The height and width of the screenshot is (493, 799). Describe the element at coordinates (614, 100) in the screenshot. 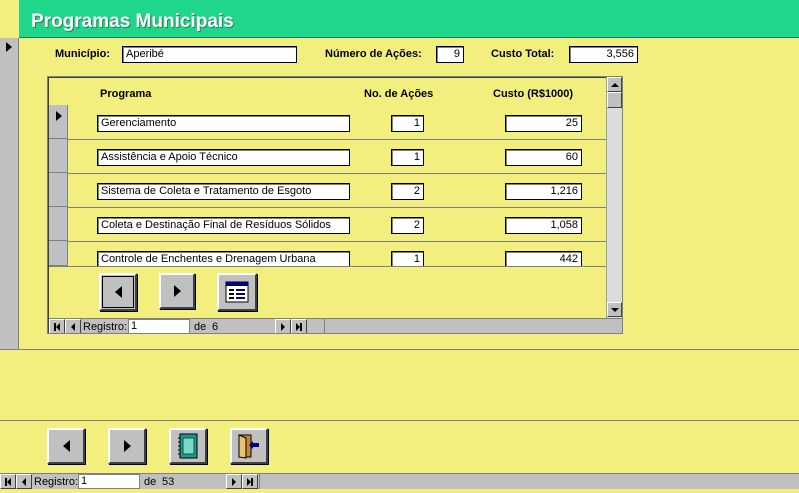

I see `scroll-thumb` at that location.